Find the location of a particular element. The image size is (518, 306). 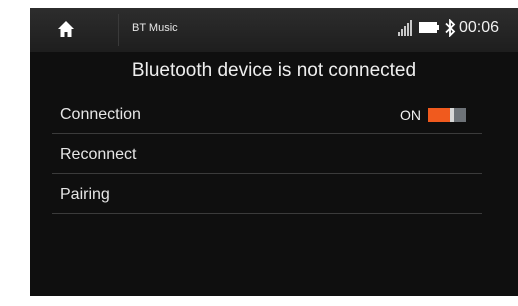

menu-item-label: Pairing is located at coordinates (85, 194).